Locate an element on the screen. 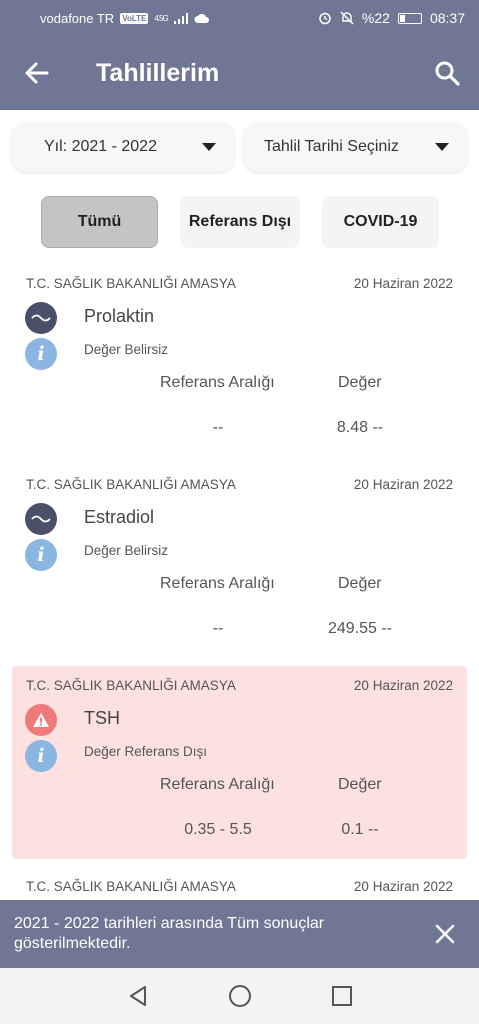  signal-icon is located at coordinates (180, 18).